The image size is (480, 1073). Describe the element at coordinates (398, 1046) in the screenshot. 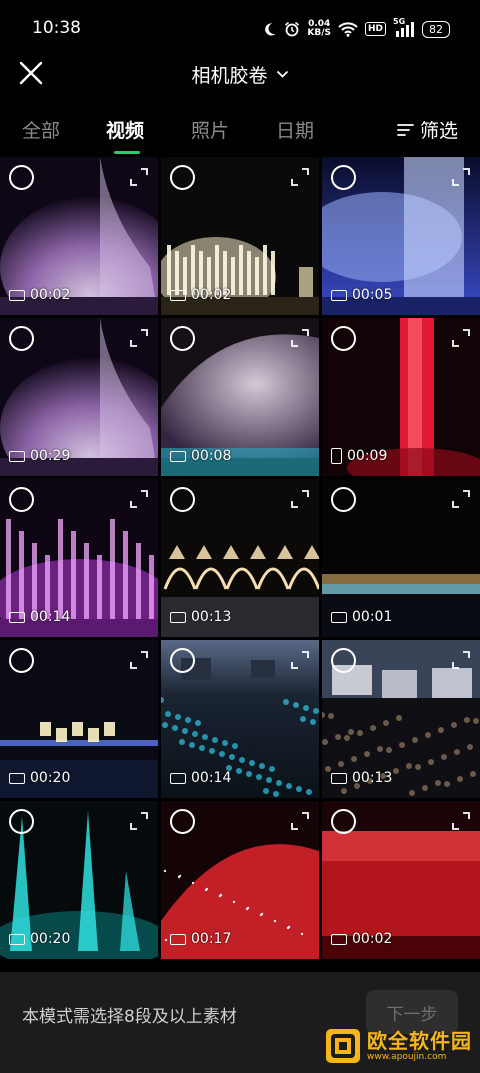

I see `watermark: 欧全软件园 www.apoujin.com` at that location.